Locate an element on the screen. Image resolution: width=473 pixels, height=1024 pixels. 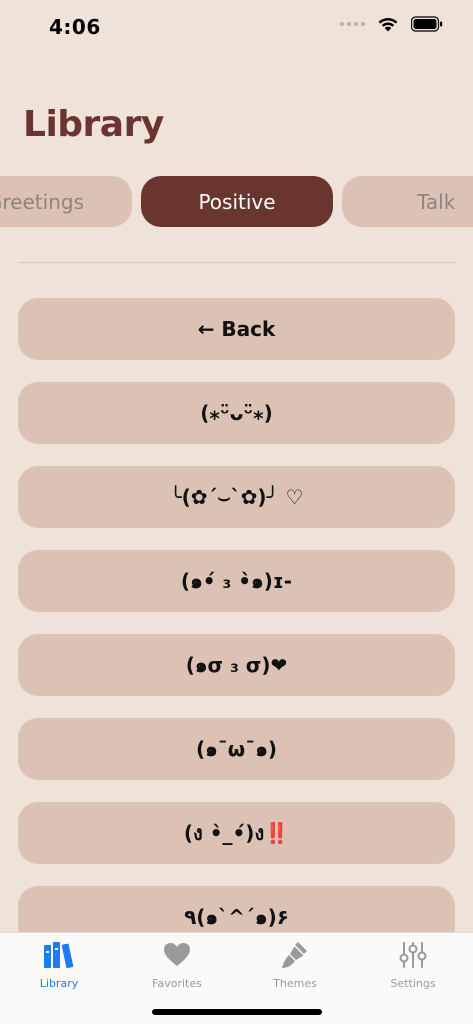
divider is located at coordinates (236, 262).